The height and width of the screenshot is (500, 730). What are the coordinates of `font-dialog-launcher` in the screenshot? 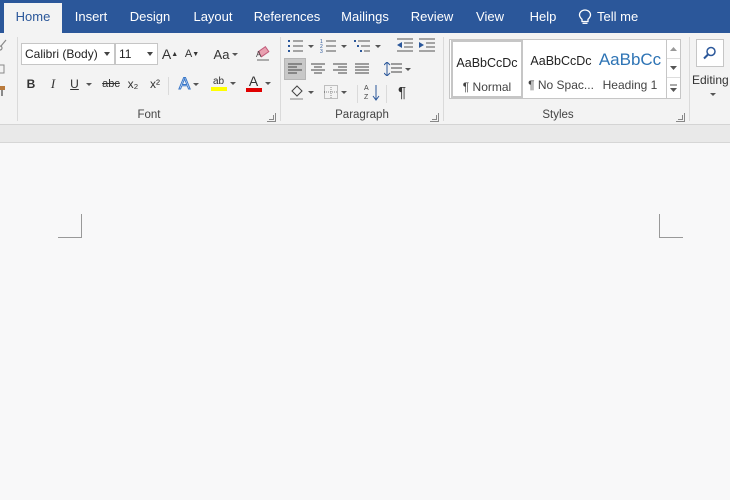 It's located at (271, 117).